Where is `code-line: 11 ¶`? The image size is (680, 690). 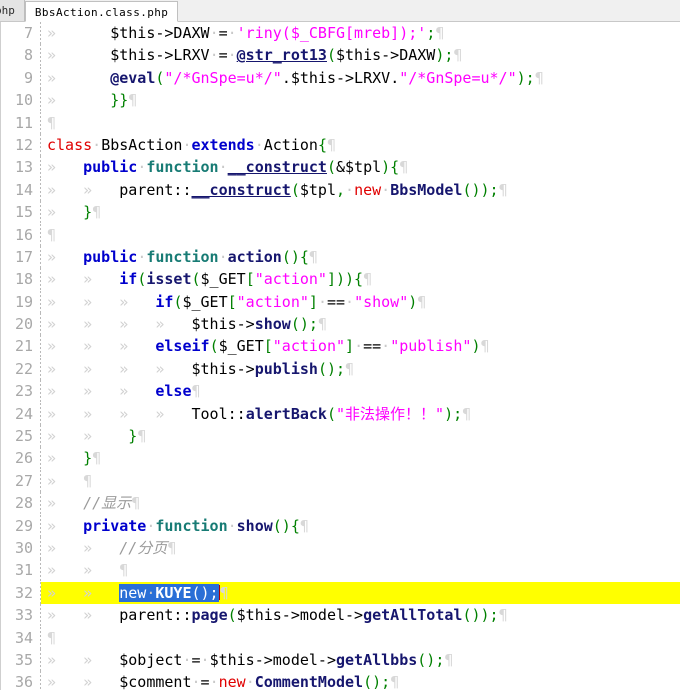
code-line: 11 ¶ is located at coordinates (340, 122).